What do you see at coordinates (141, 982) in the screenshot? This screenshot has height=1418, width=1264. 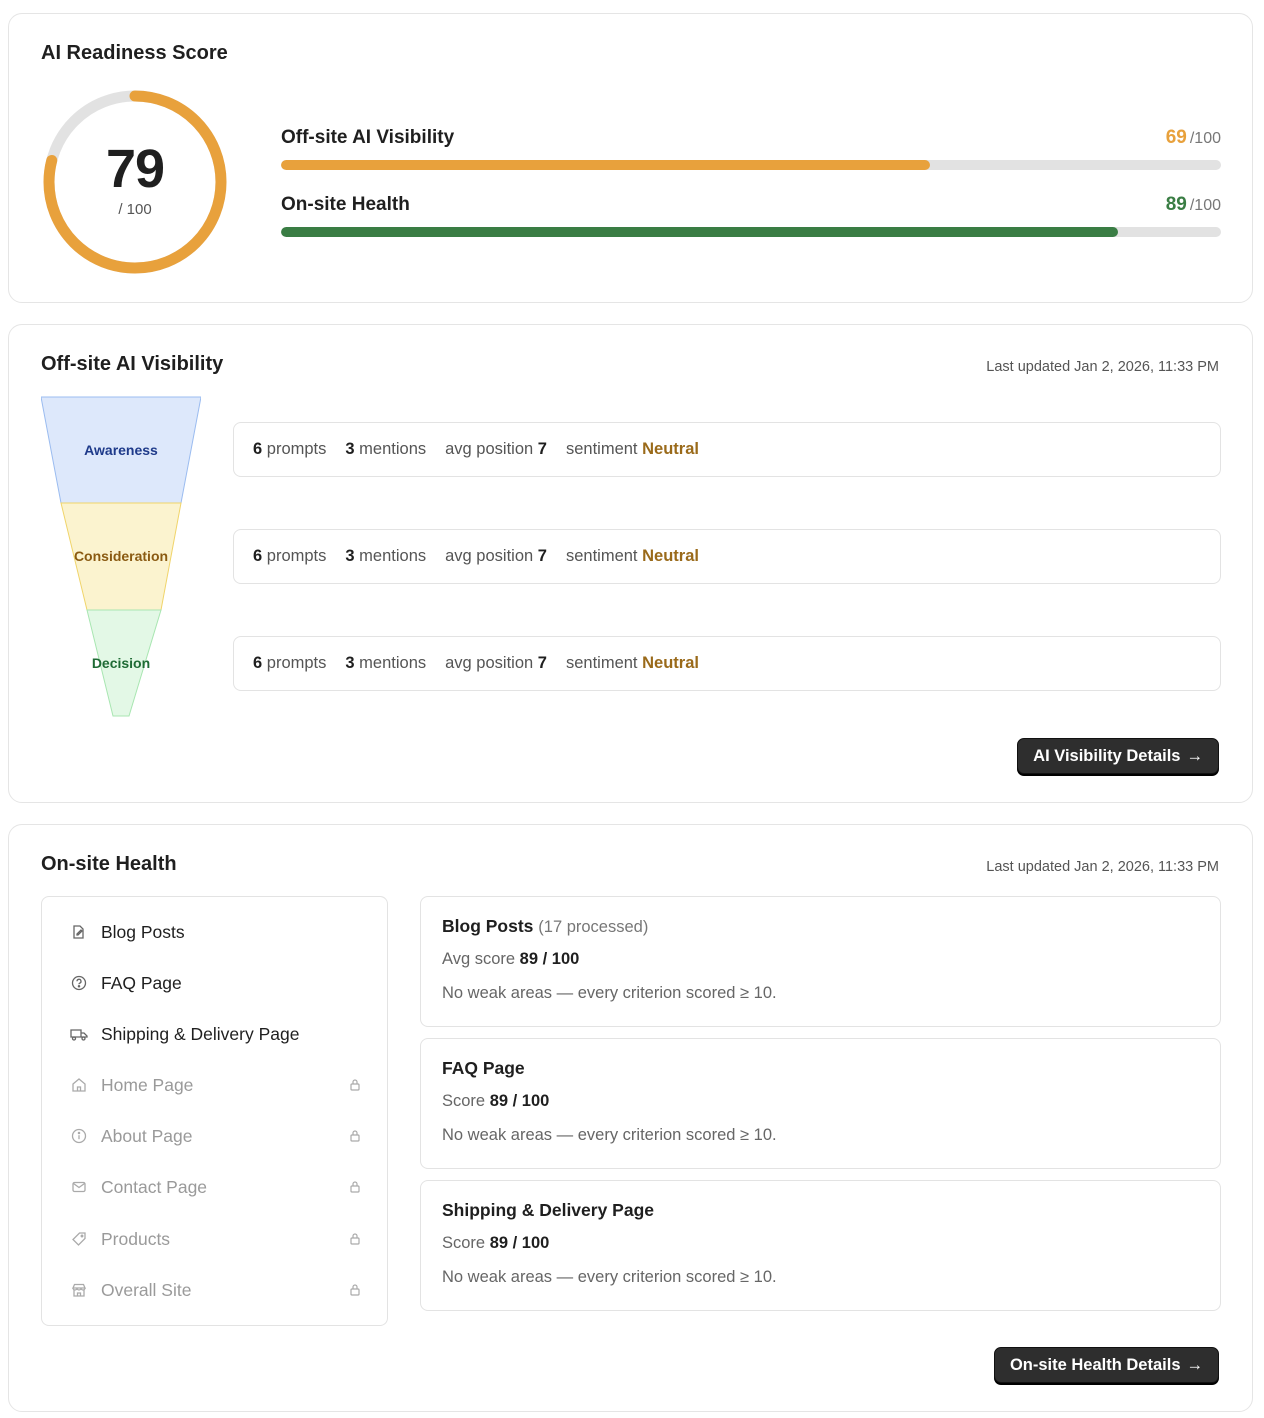 I see `sidebar-item-label: FAQ Page` at bounding box center [141, 982].